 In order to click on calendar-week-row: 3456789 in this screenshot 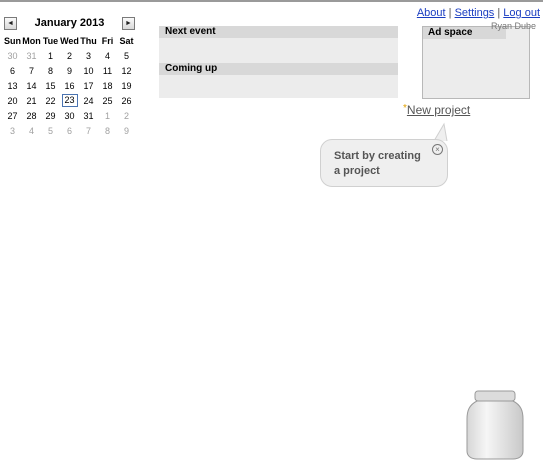, I will do `click(69, 130)`.